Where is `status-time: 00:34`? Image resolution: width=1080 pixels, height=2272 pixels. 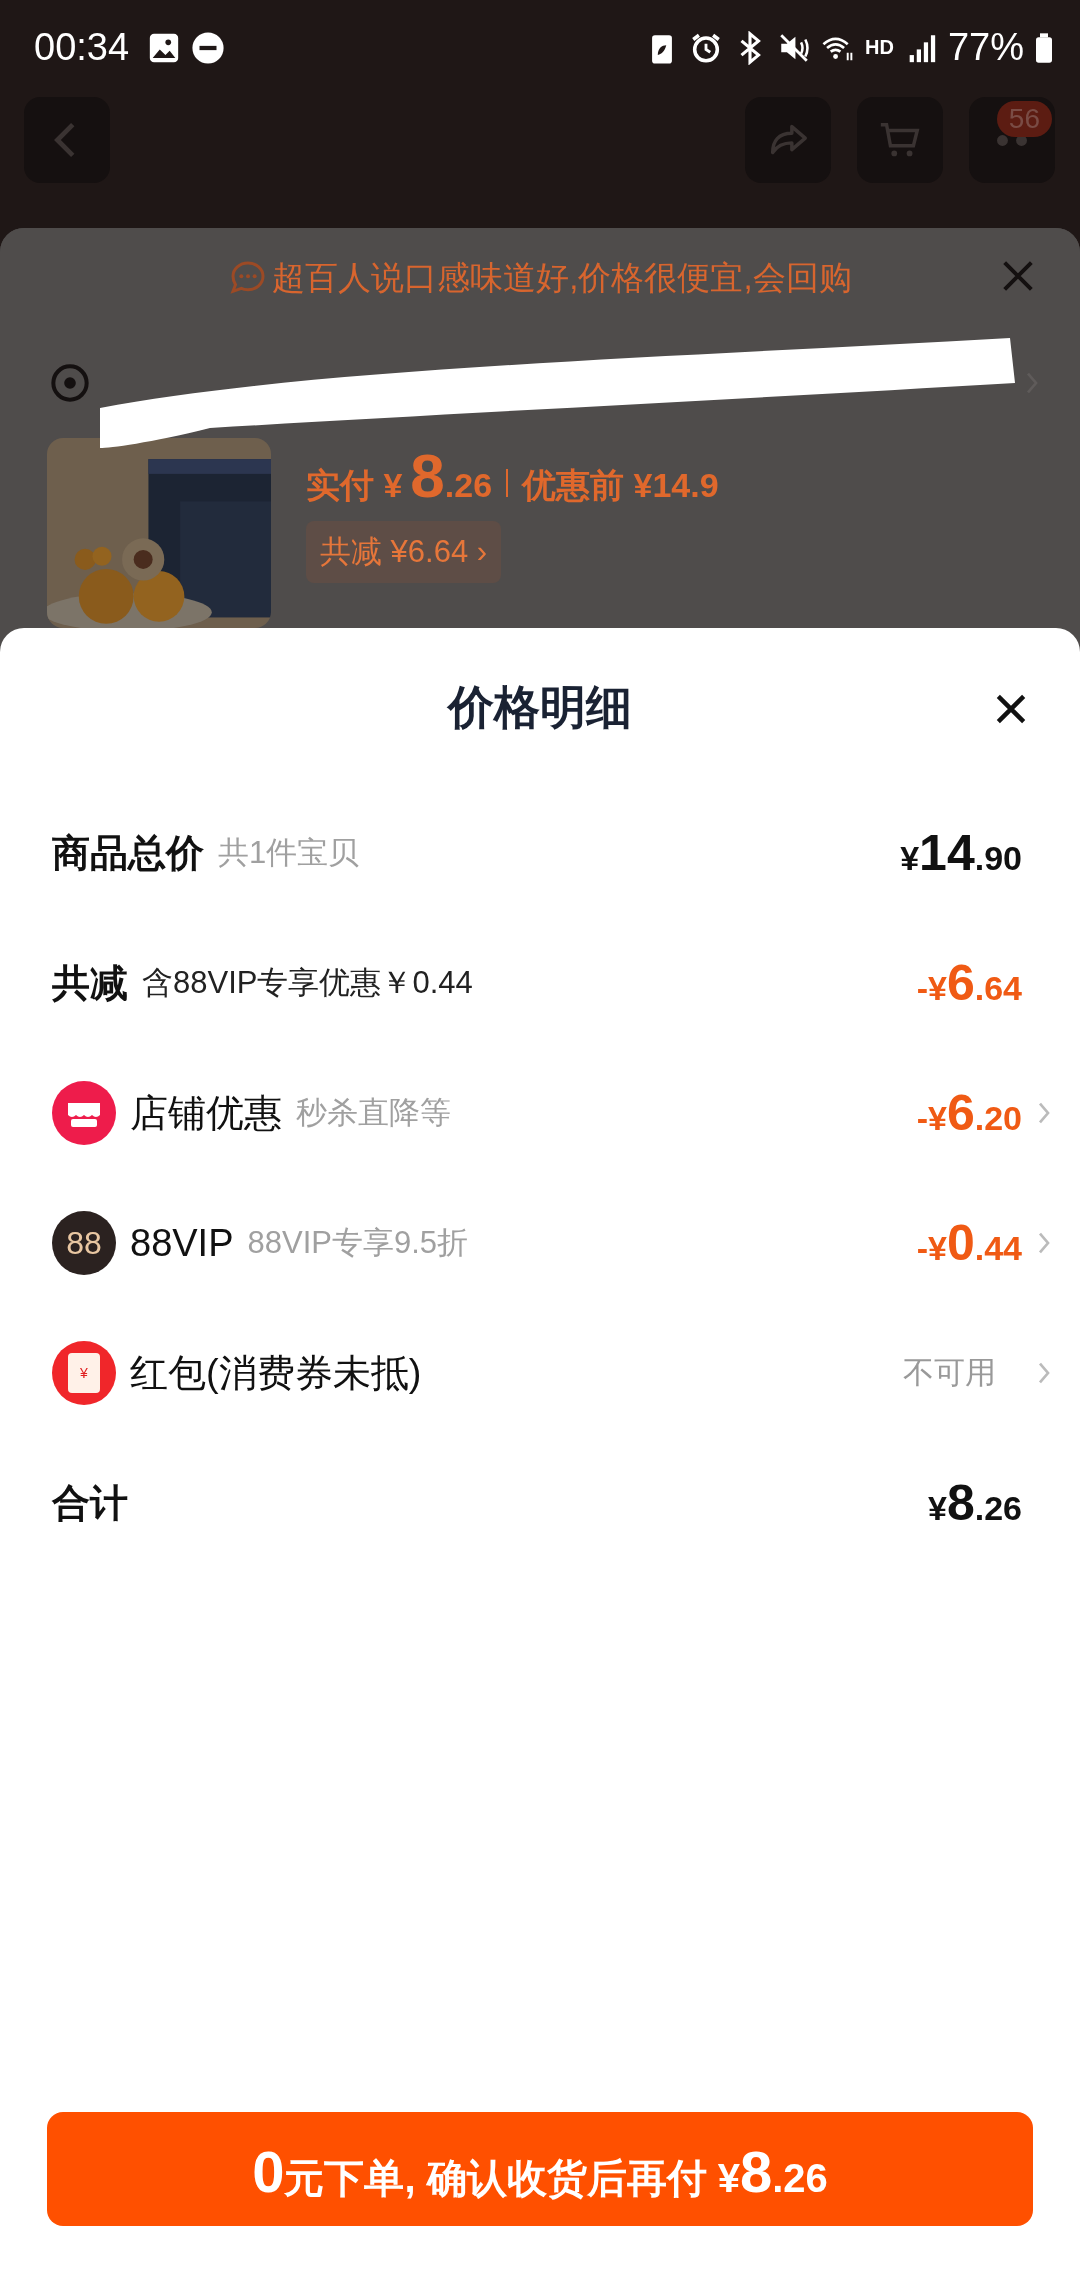
status-time: 00:34 is located at coordinates (82, 47).